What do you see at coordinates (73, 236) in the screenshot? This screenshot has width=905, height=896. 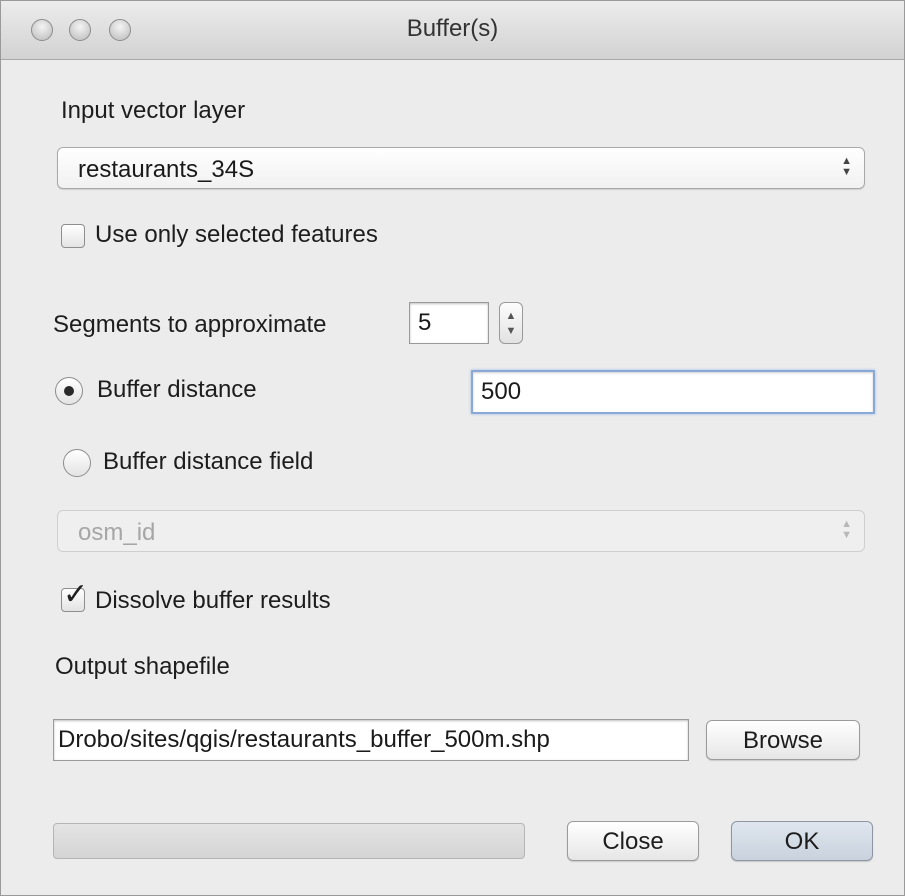 I see `use-selected-checkbox` at bounding box center [73, 236].